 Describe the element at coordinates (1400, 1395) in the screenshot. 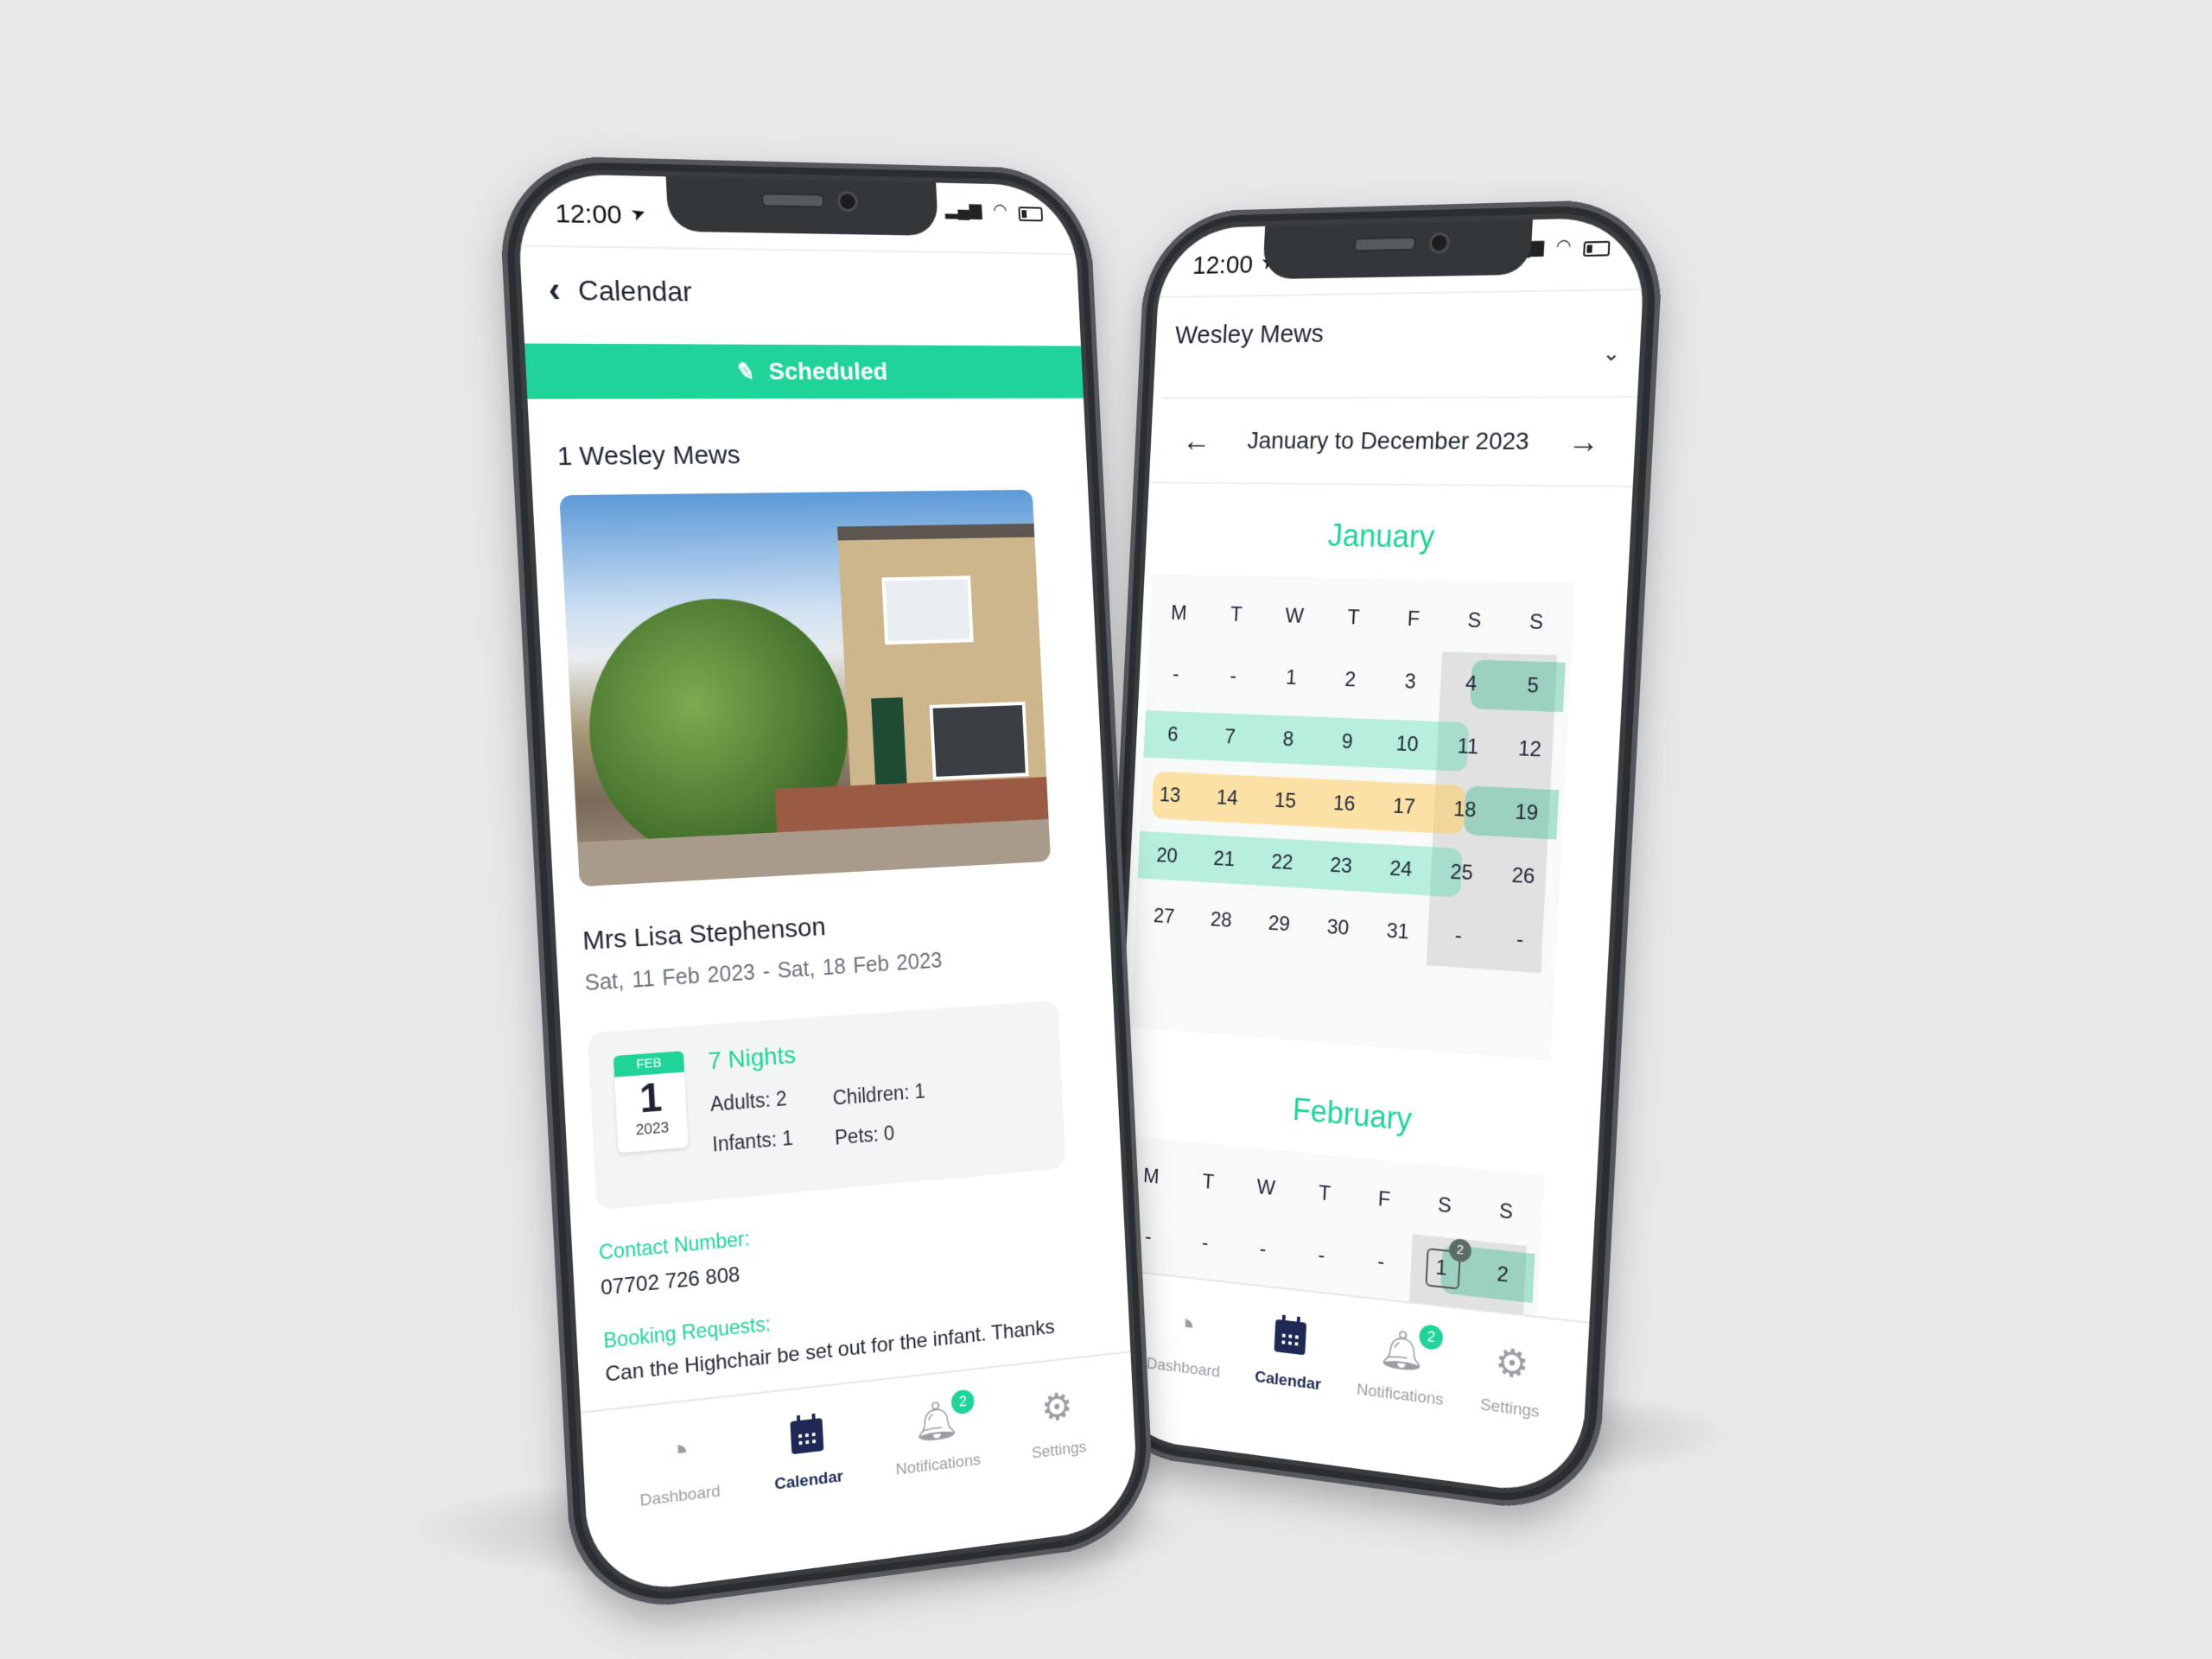

I see `tab-label: Notifications` at that location.